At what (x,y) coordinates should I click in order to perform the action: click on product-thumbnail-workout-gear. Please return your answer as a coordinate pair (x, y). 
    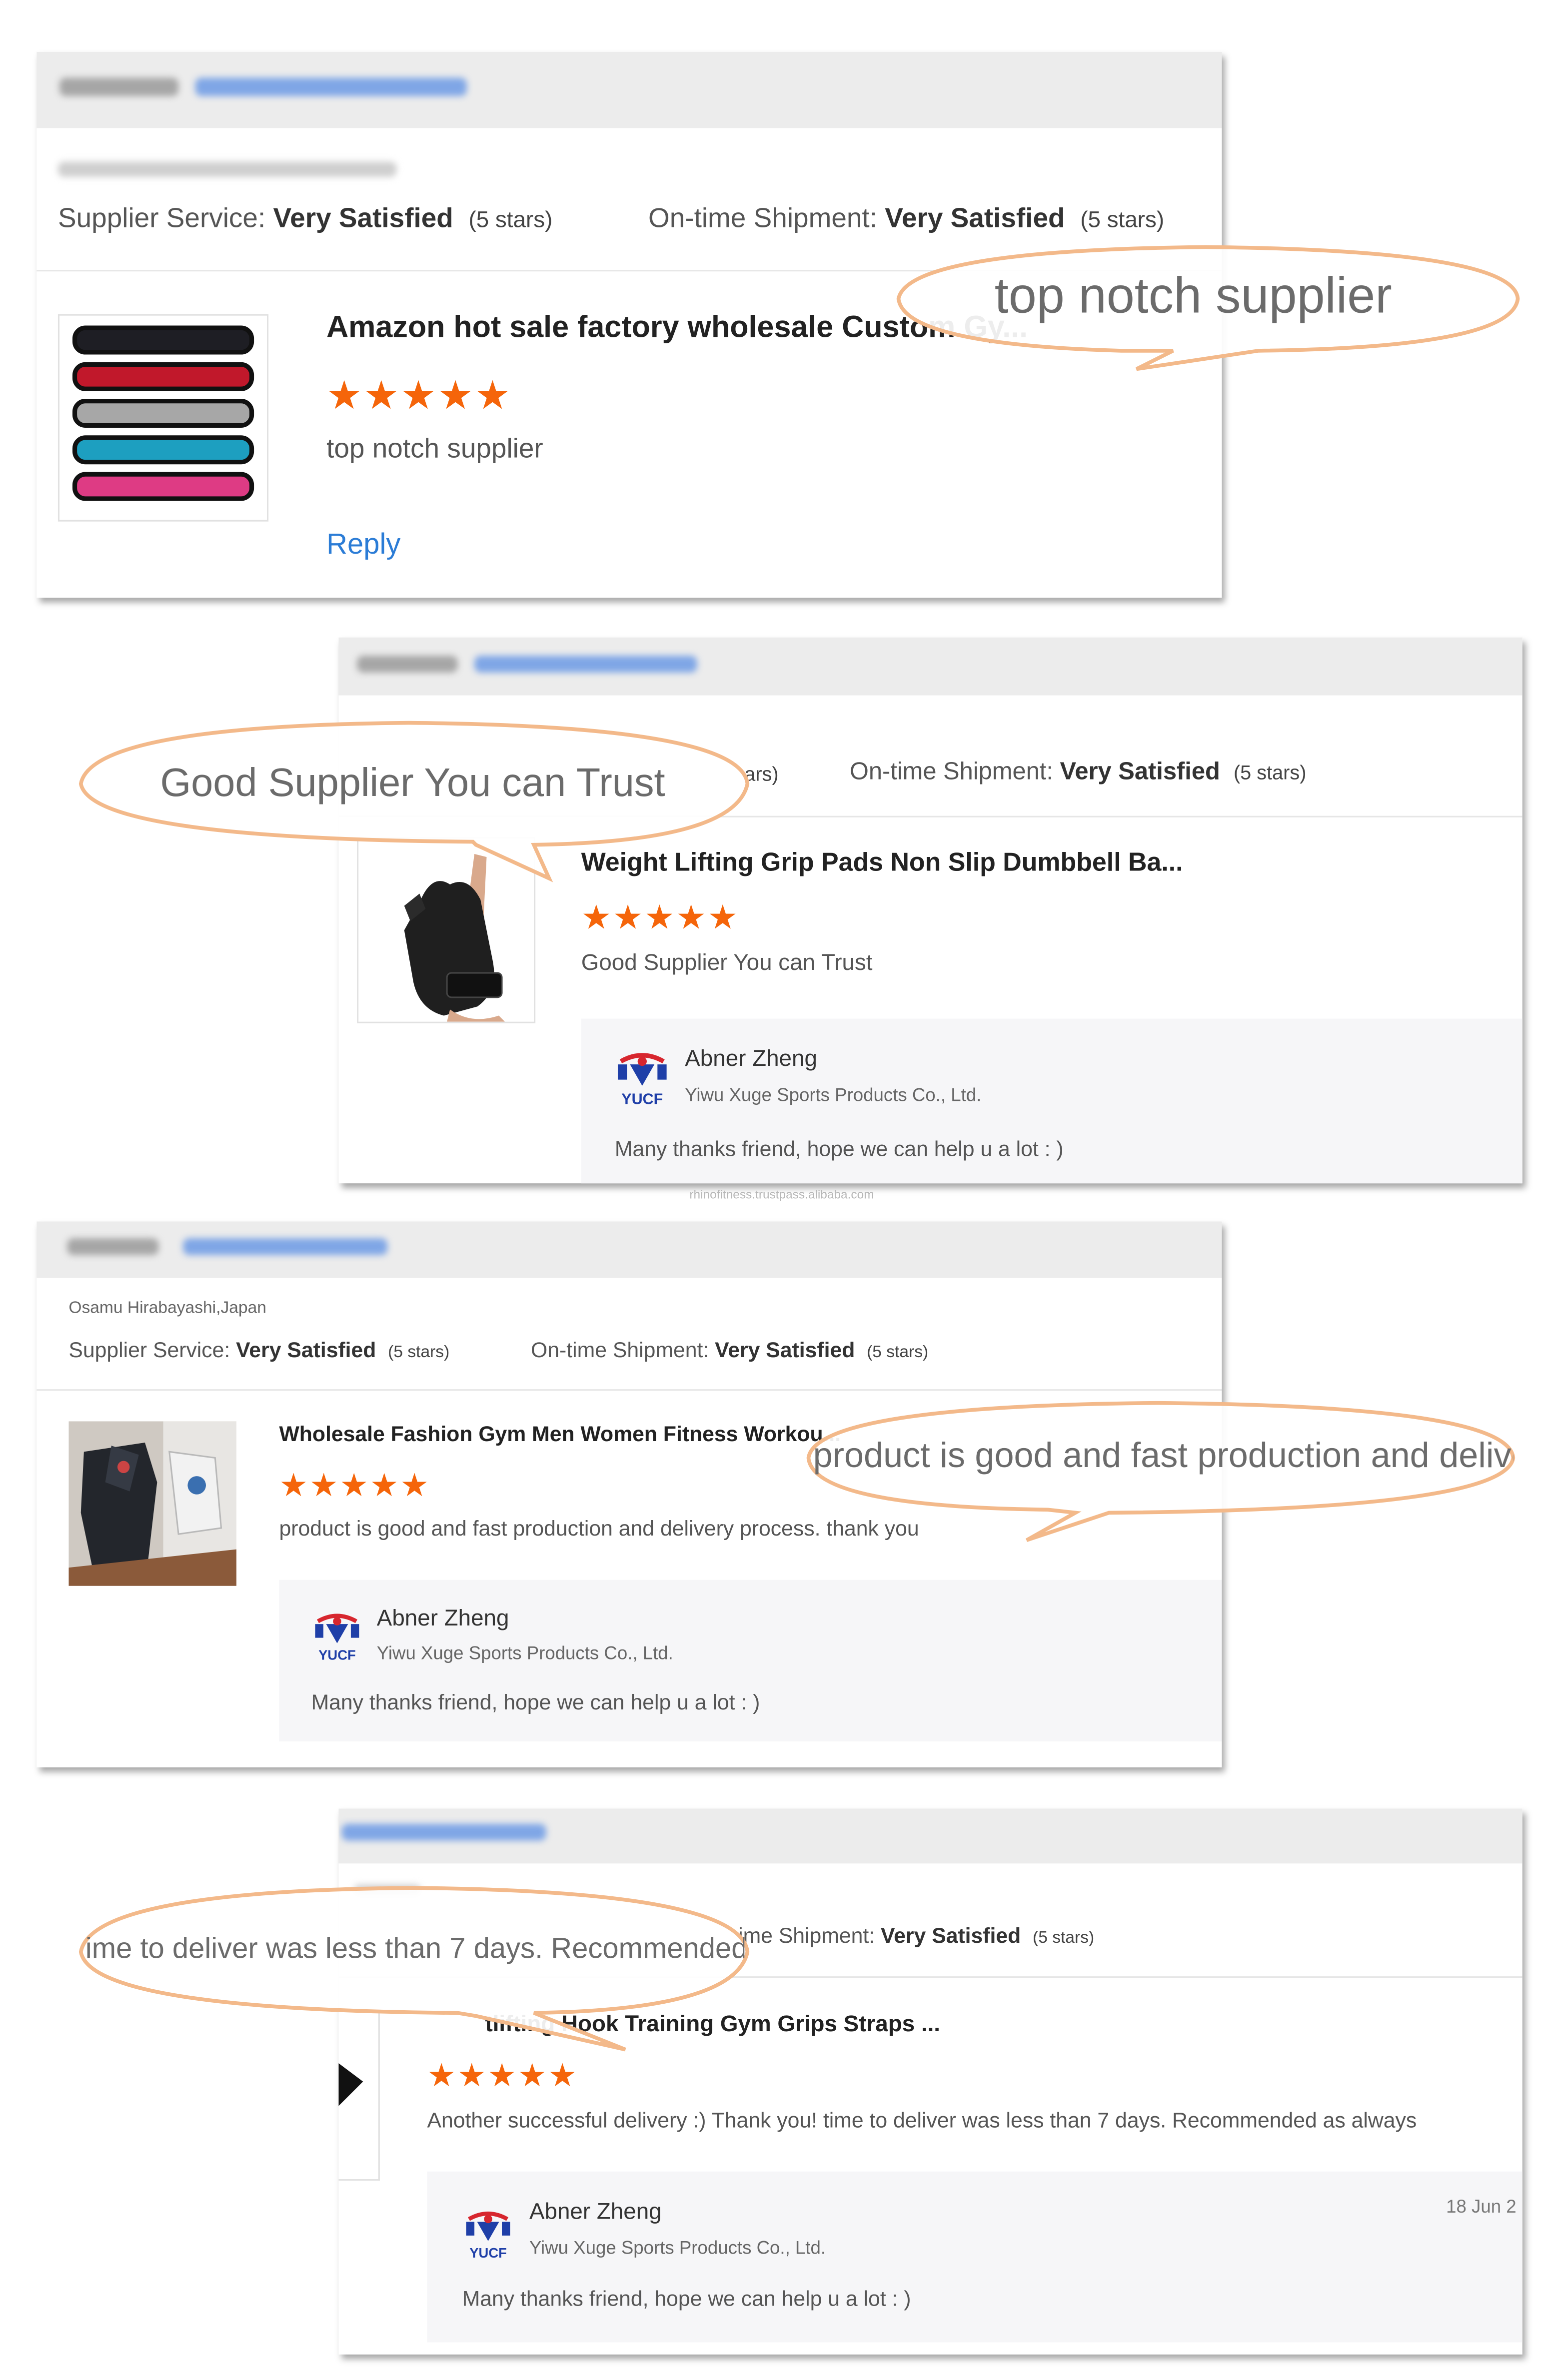
    Looking at the image, I should click on (153, 1503).